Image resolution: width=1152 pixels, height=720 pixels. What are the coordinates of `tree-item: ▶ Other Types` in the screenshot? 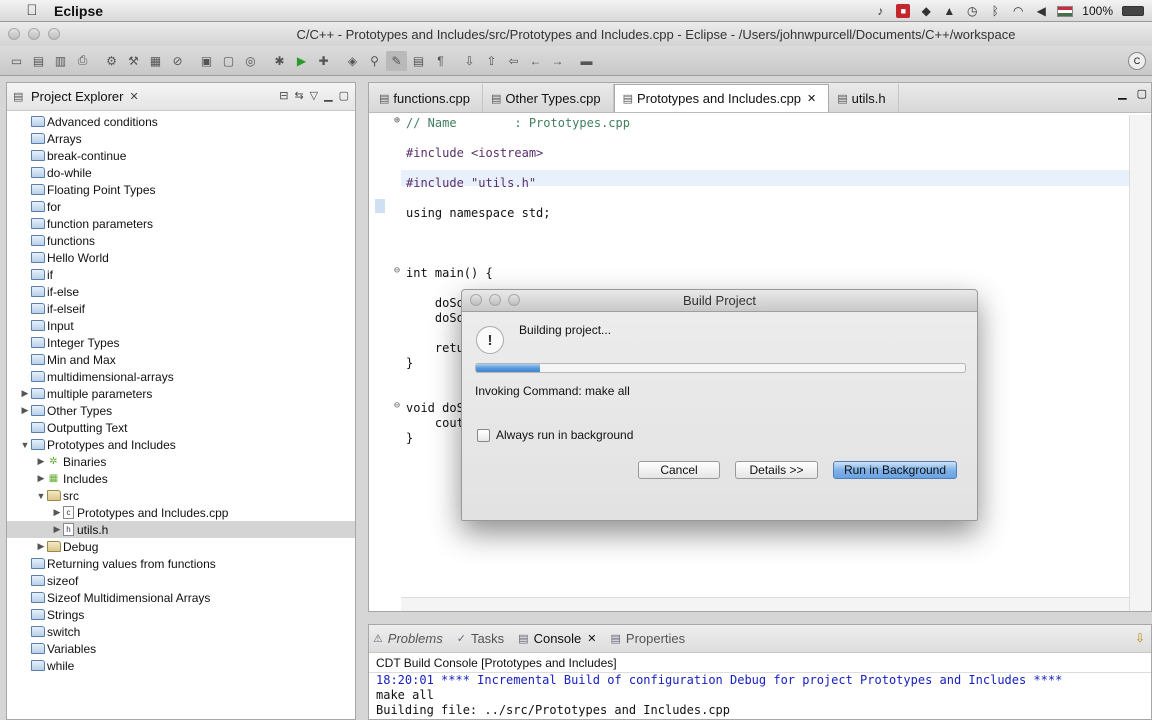 It's located at (181, 410).